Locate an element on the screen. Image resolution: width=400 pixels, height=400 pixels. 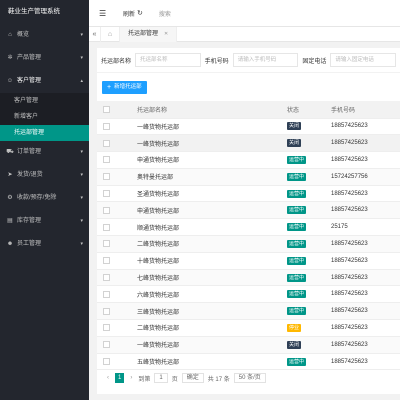
sidebar-item-label: 收款/预存/免除 is located at coordinates (37, 198).